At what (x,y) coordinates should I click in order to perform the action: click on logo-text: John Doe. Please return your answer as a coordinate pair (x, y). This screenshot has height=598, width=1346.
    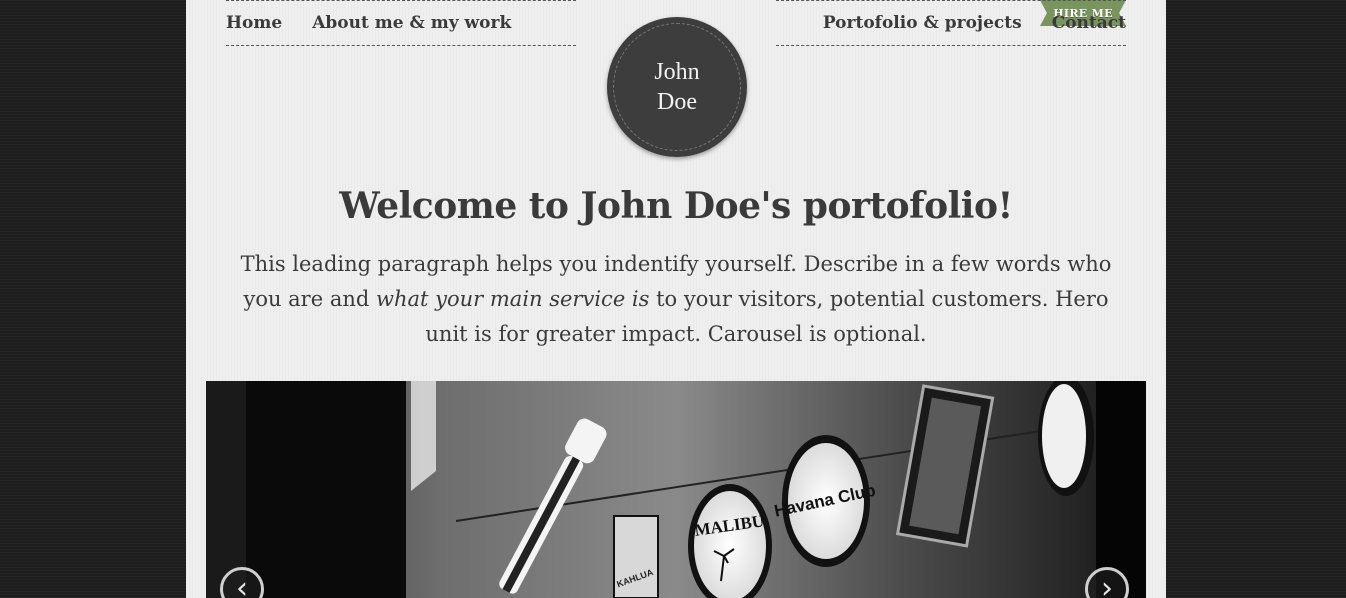
    Looking at the image, I should click on (677, 87).